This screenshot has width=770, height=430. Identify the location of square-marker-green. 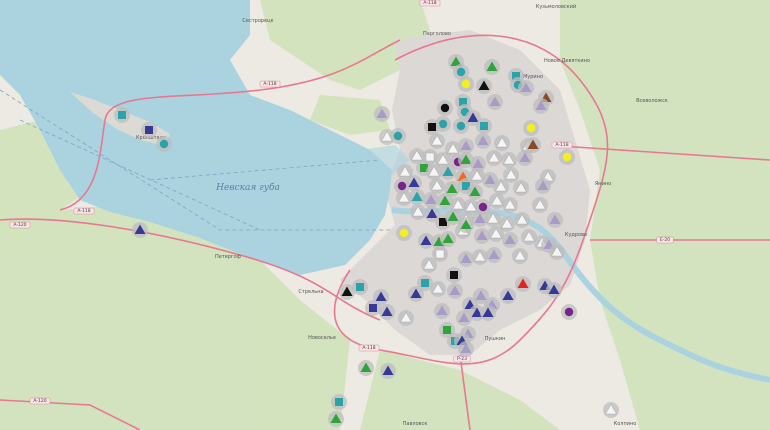
(447, 330).